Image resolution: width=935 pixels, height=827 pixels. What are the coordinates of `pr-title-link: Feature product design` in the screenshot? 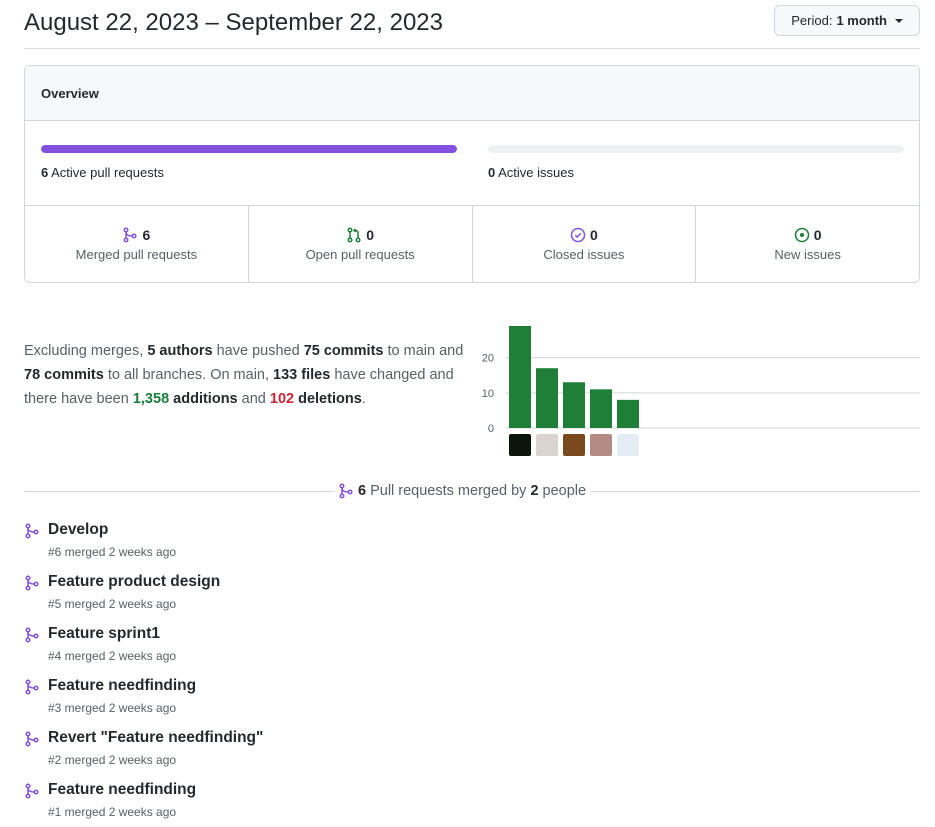 It's located at (134, 582).